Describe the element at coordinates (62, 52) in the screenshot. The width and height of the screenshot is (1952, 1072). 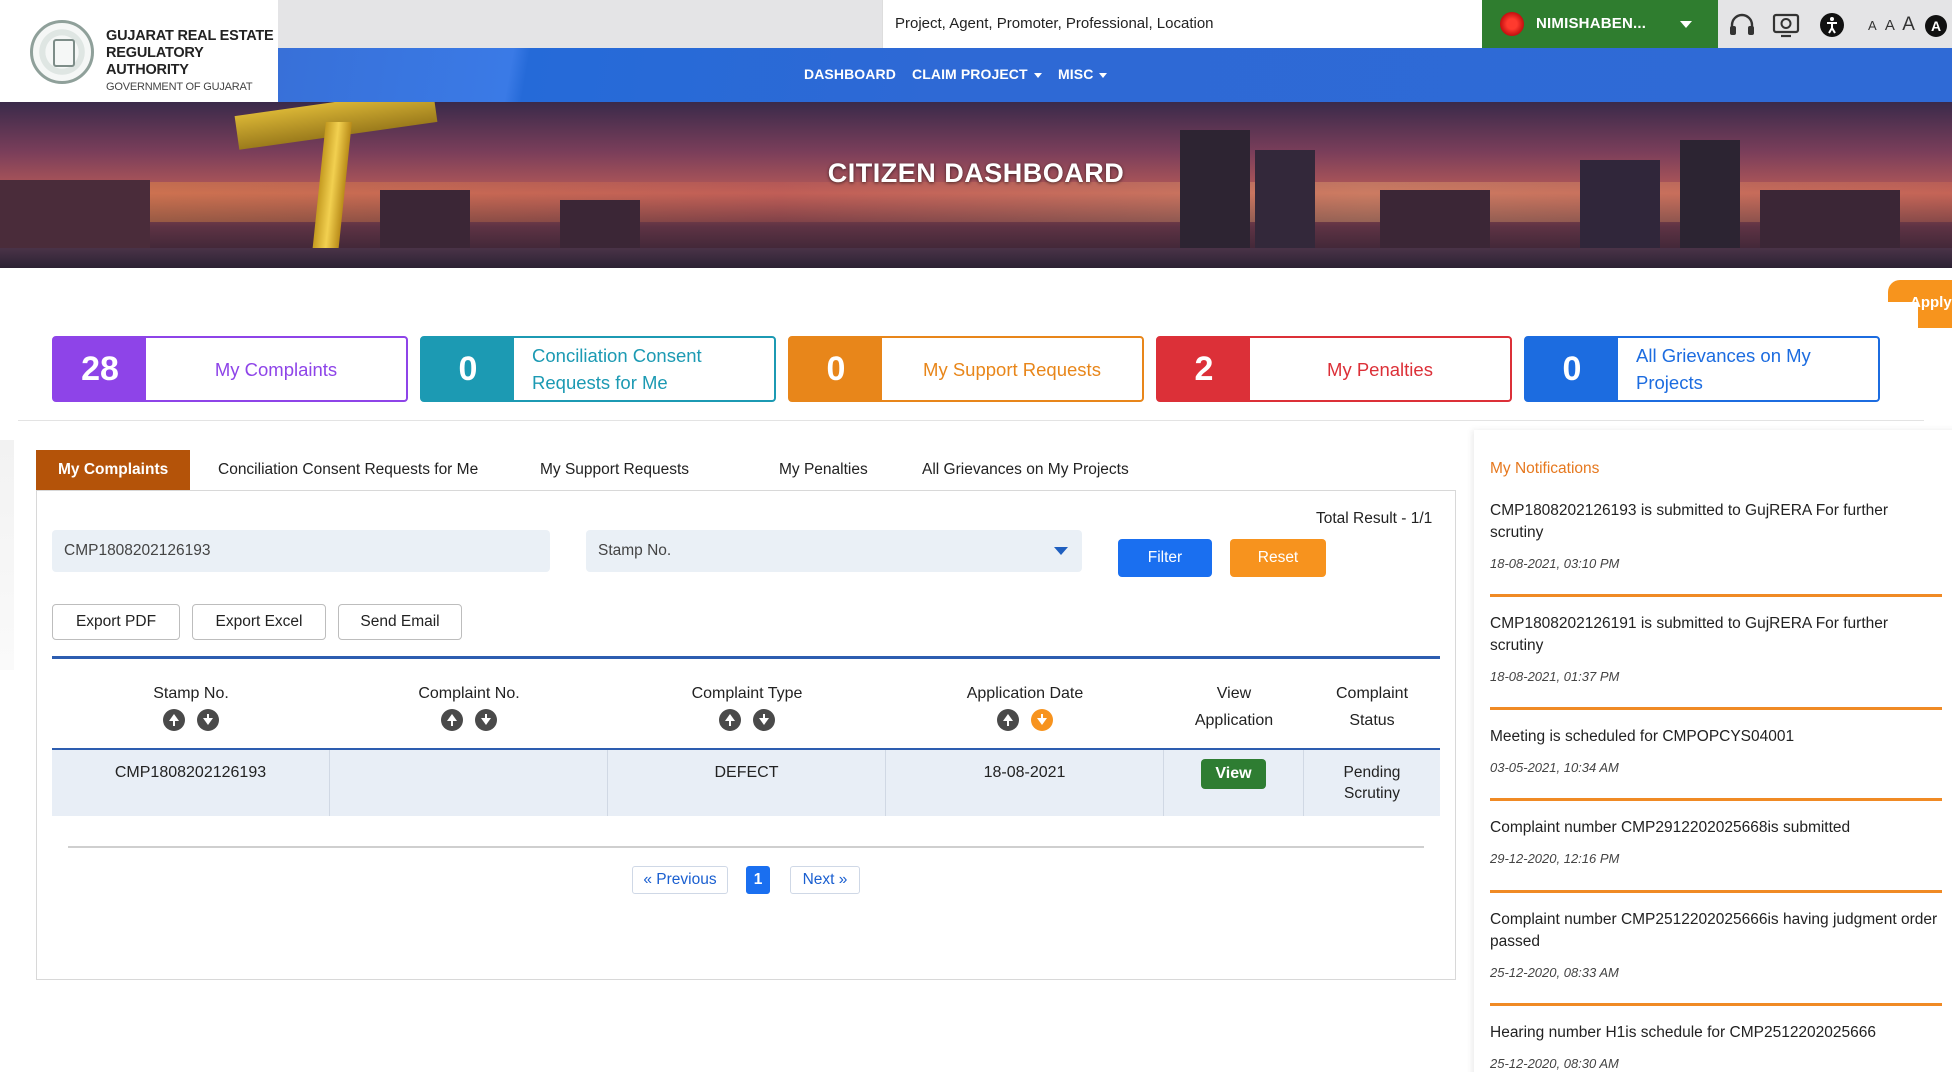
I see `gujrera-seal-logo` at that location.